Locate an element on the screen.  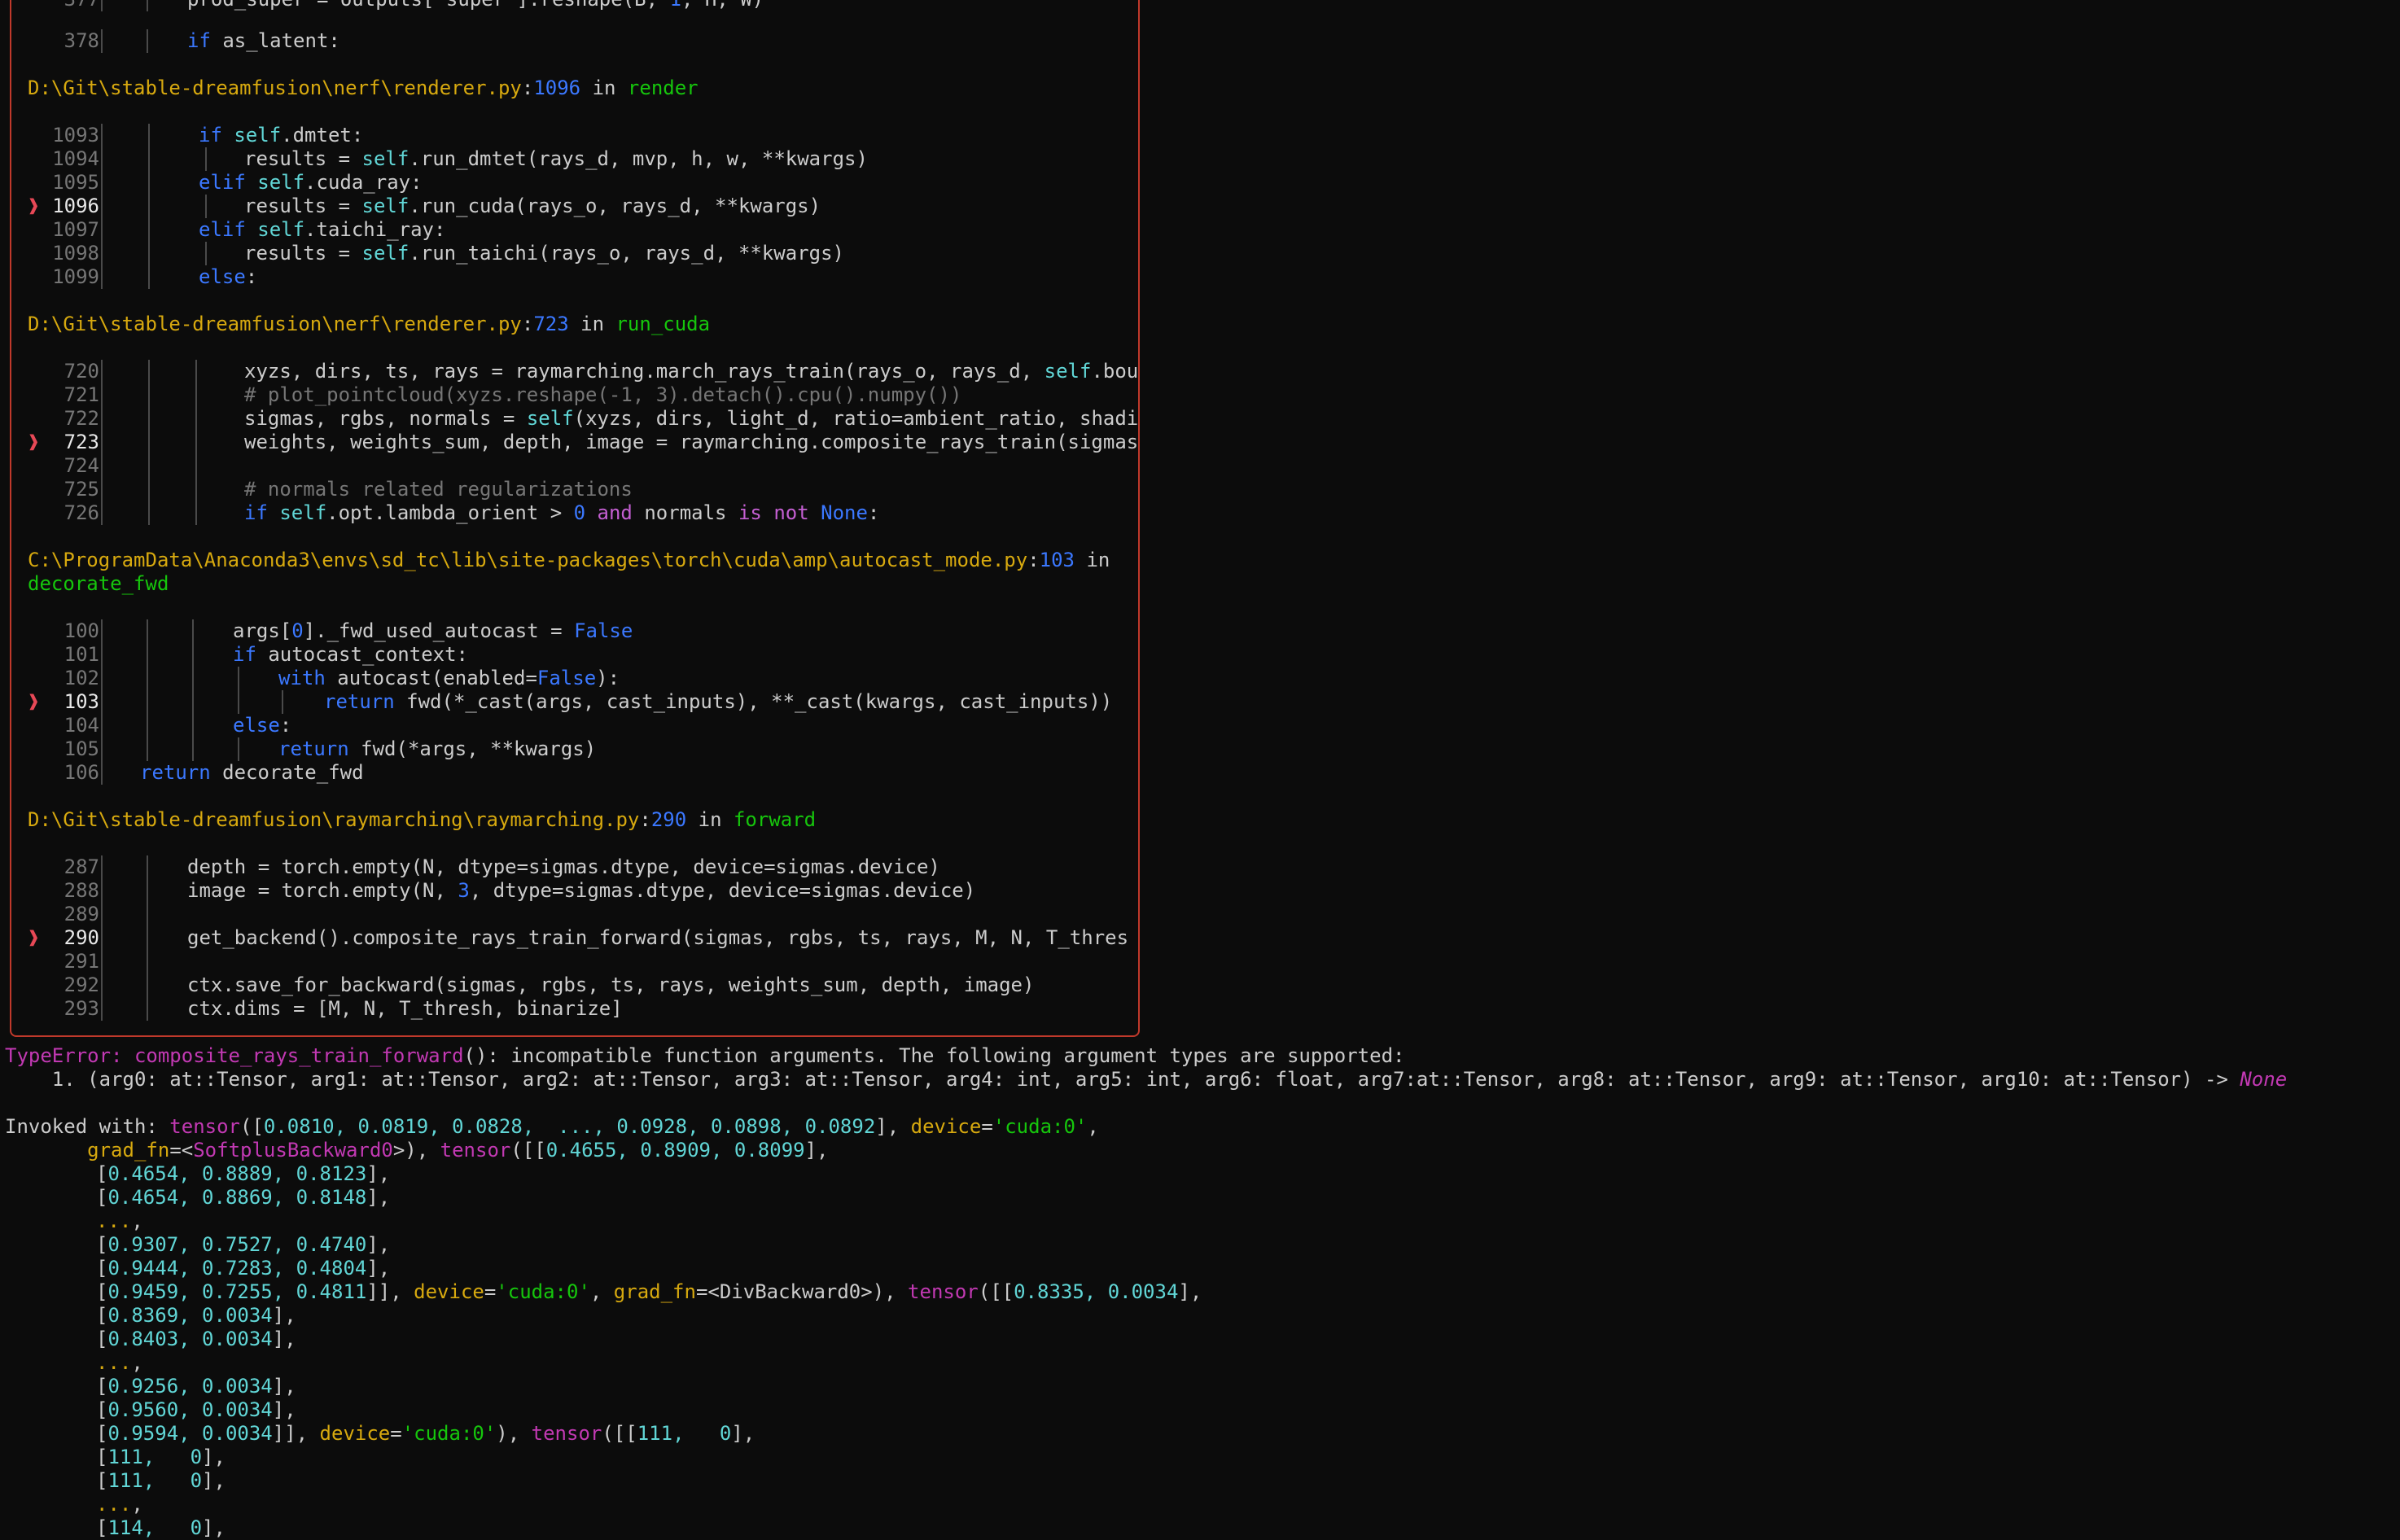
line-number: 293 is located at coordinates (81, 1008).